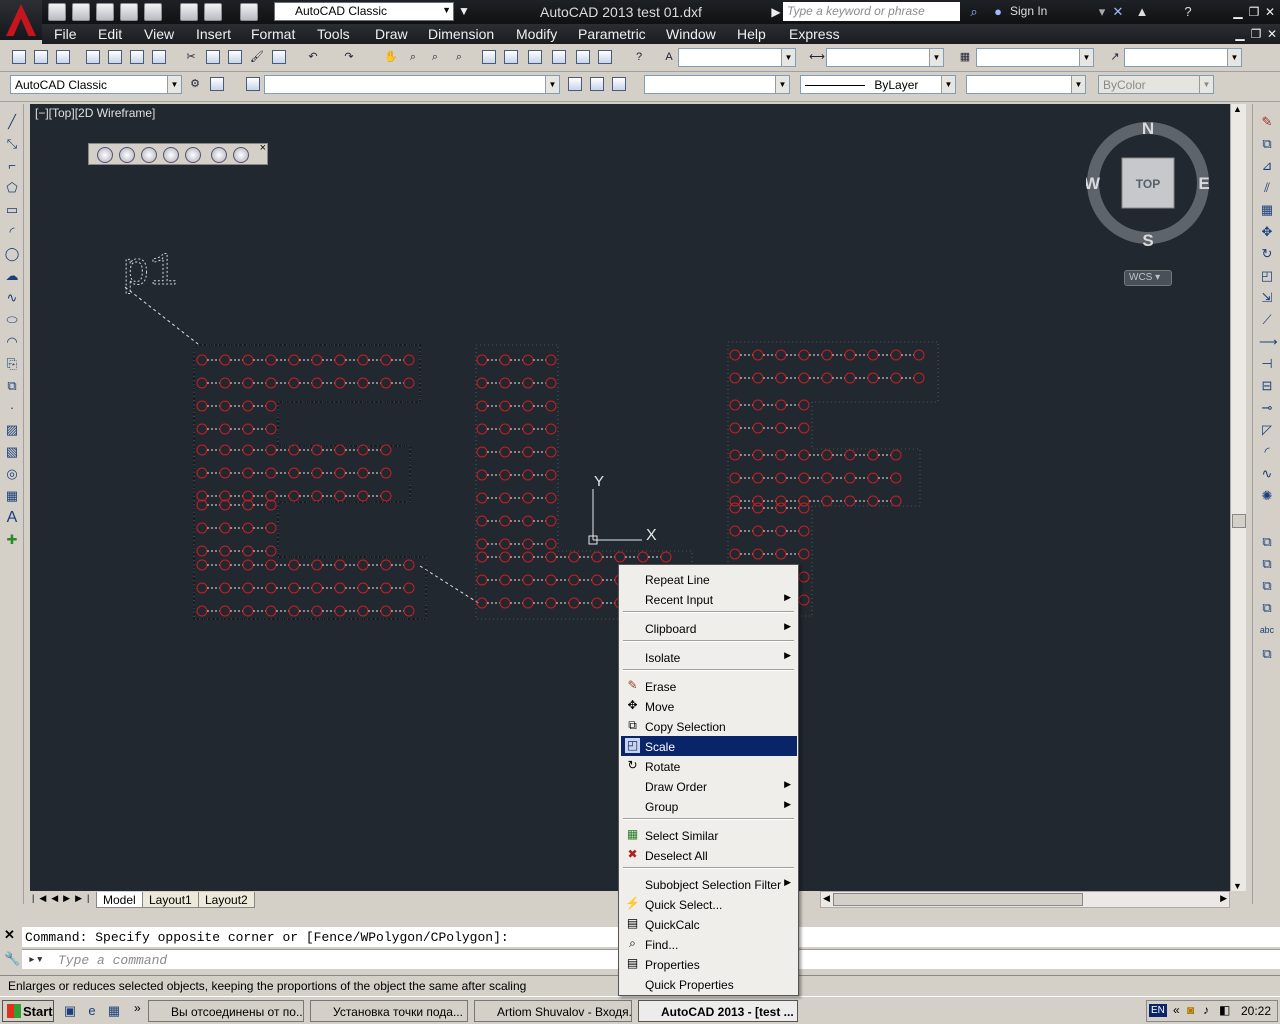  What do you see at coordinates (1035, 57) in the screenshot?
I see `table-style-combo: ▼` at bounding box center [1035, 57].